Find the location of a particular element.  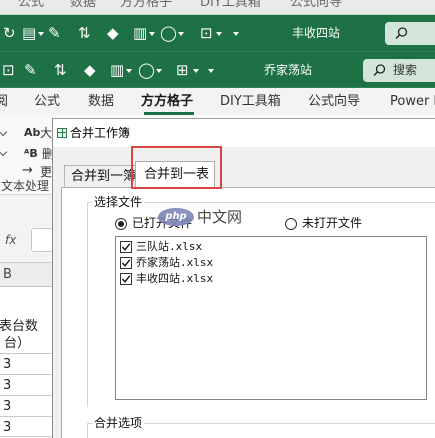

bg-tab-diy-toolbox: DIY工具箱 is located at coordinates (230, 5).